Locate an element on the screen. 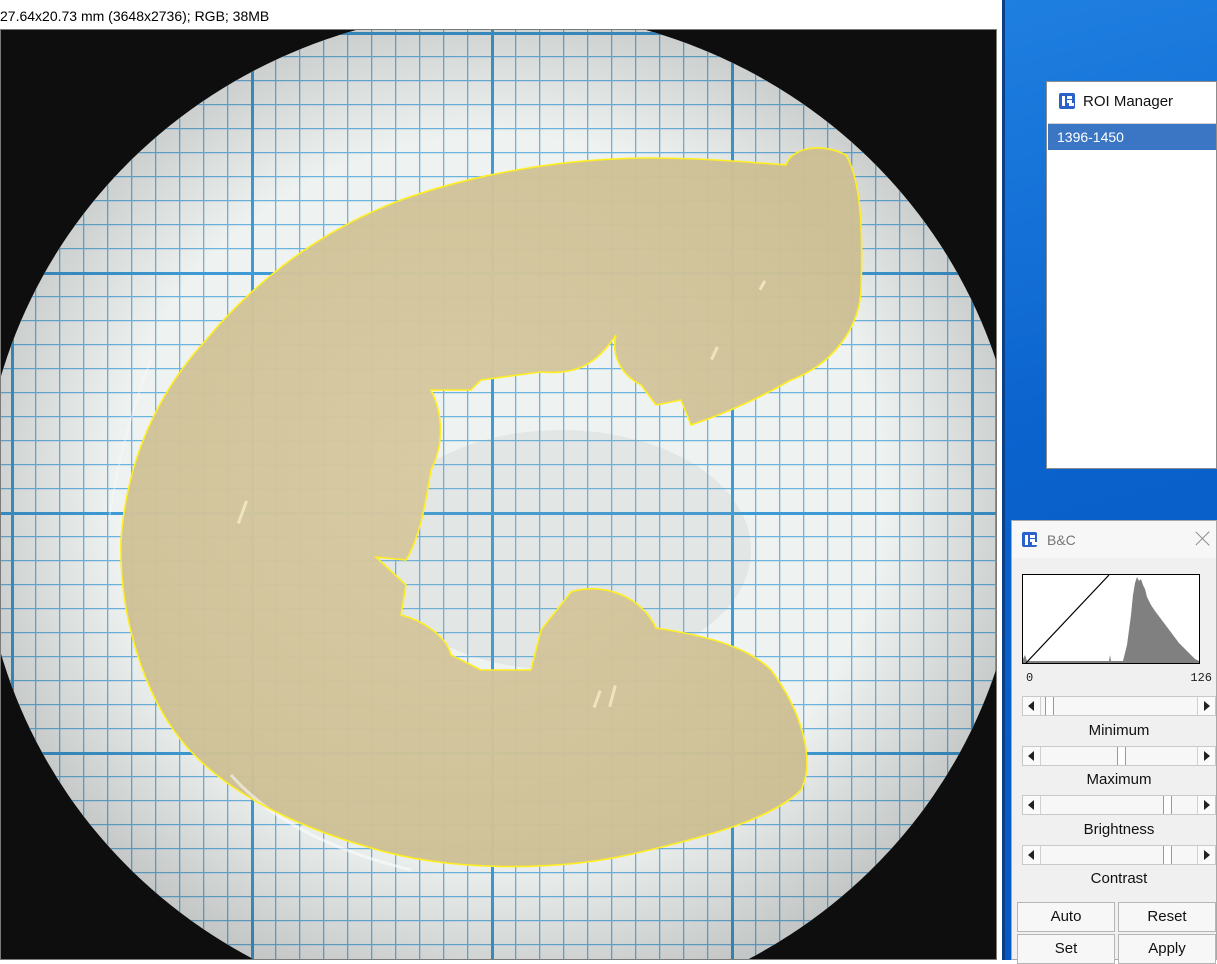 Image resolution: width=1217 pixels, height=964 pixels. roi-list: 1396-1450 is located at coordinates (1132, 295).